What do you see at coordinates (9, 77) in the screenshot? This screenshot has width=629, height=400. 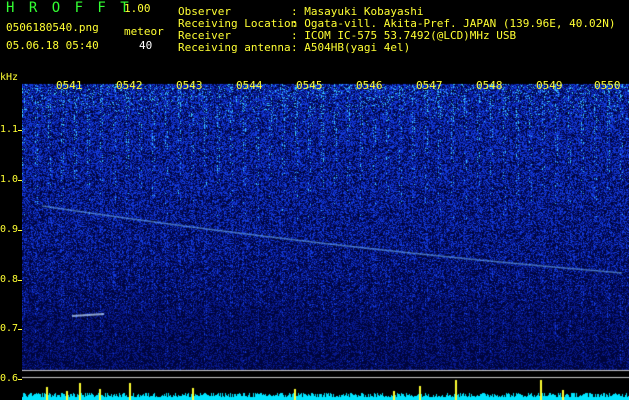 I see `y-axis-unit-label: kHz` at bounding box center [9, 77].